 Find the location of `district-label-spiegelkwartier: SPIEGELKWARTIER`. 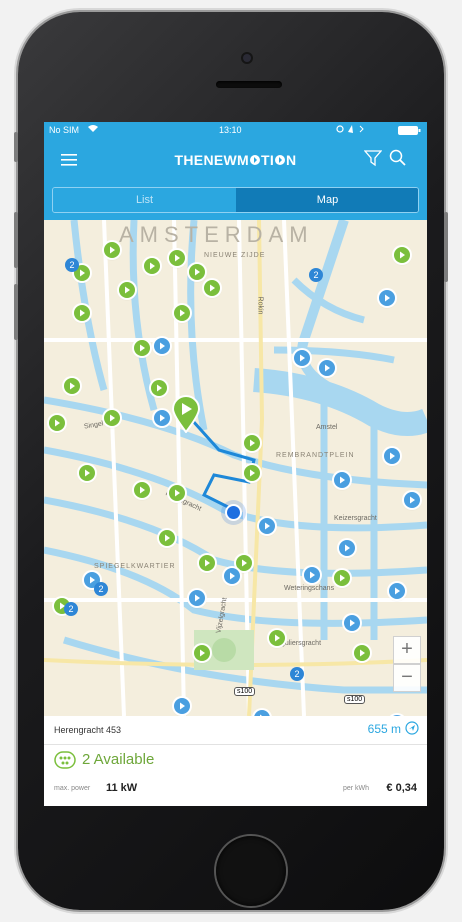

district-label-spiegelkwartier: SPIEGELKWARTIER is located at coordinates (135, 566).